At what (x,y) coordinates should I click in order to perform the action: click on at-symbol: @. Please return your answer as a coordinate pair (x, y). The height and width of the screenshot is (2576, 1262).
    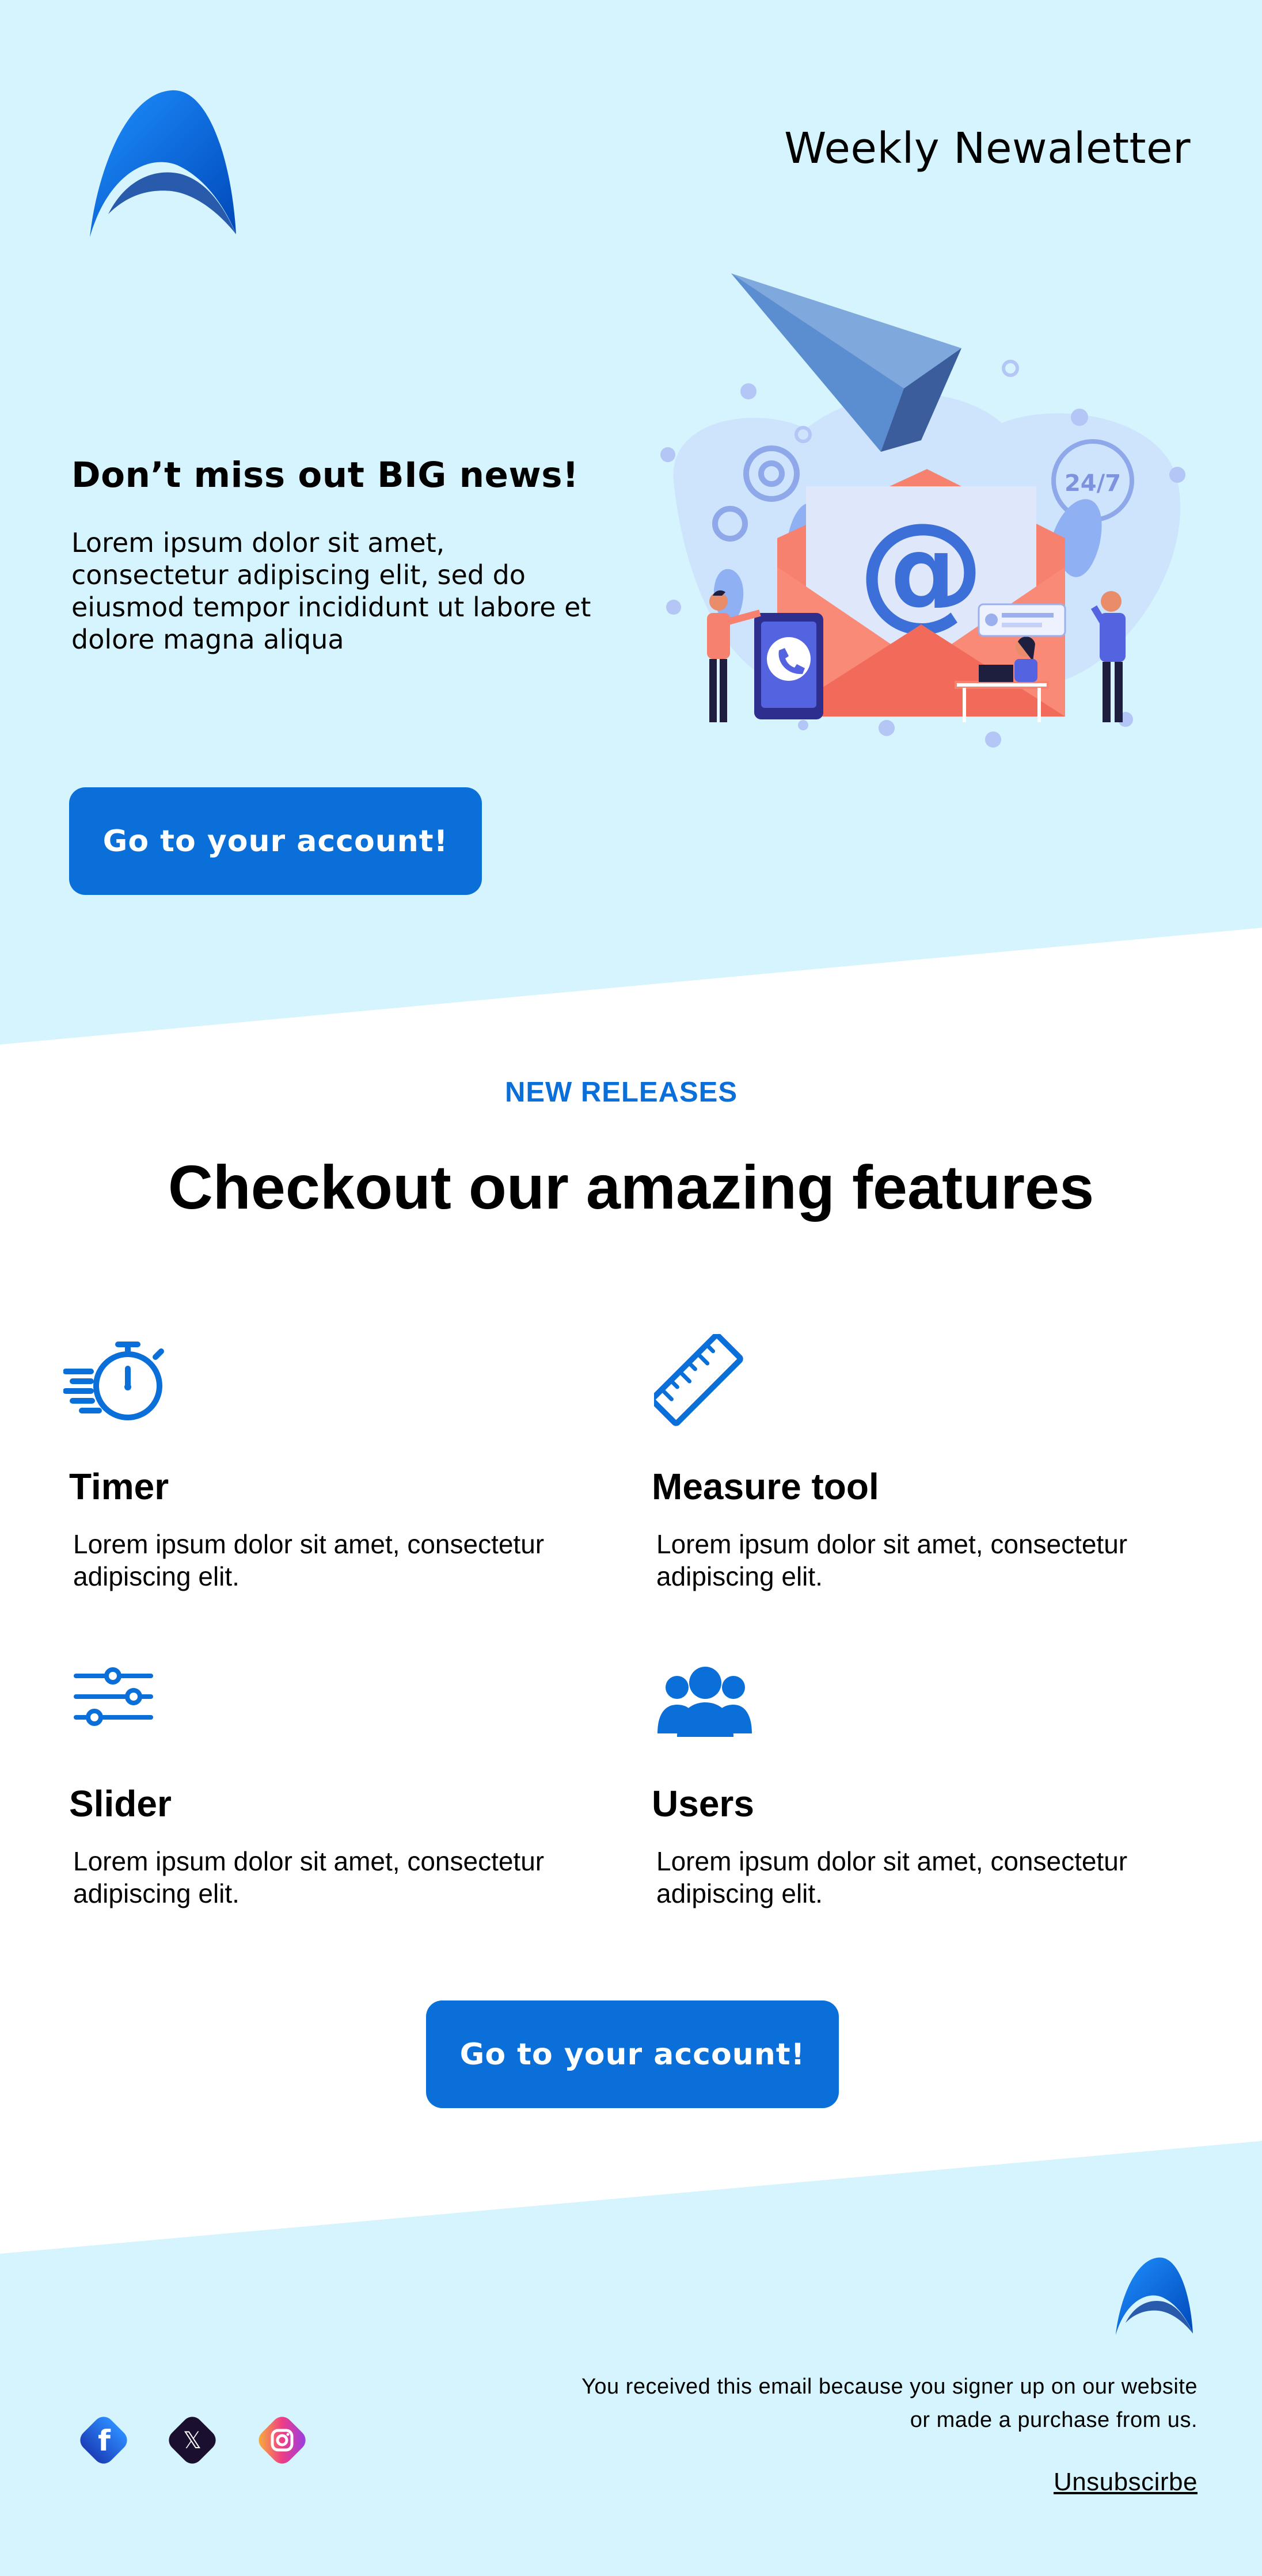
    Looking at the image, I should click on (921, 569).